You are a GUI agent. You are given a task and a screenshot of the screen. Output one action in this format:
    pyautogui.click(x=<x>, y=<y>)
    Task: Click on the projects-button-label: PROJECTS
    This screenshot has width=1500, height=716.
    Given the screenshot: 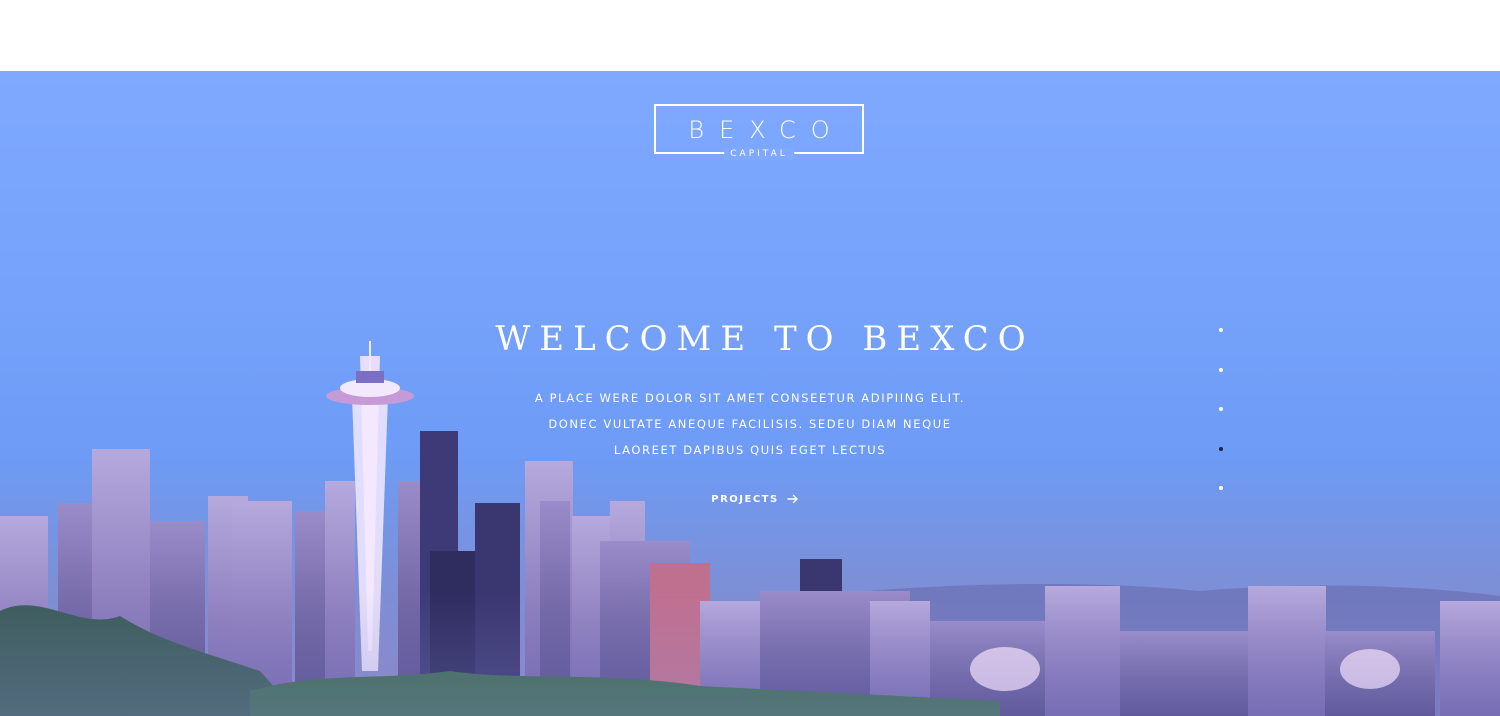 What is the action you would take?
    pyautogui.click(x=745, y=499)
    